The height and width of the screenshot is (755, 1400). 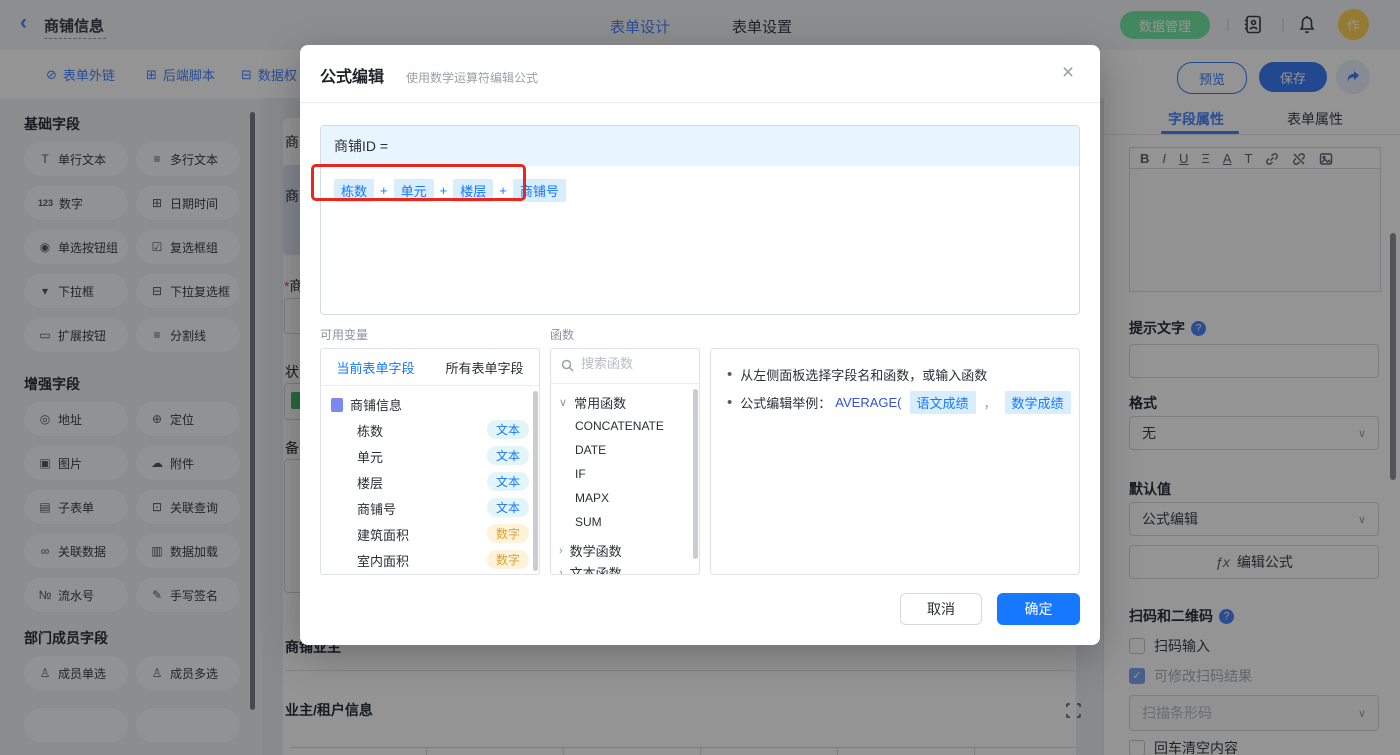 I want to click on function-group-text: › 文本函数, so click(x=590, y=569).